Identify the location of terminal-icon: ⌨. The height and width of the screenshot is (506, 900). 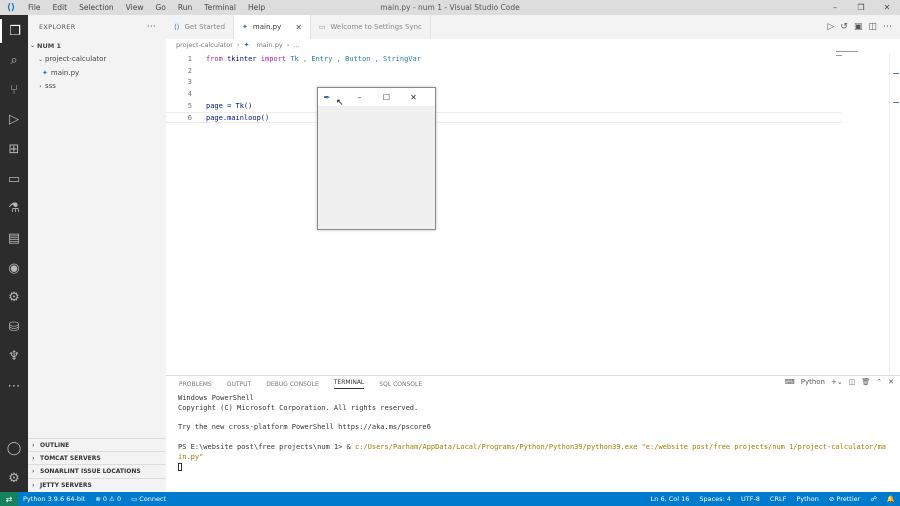
(789, 382).